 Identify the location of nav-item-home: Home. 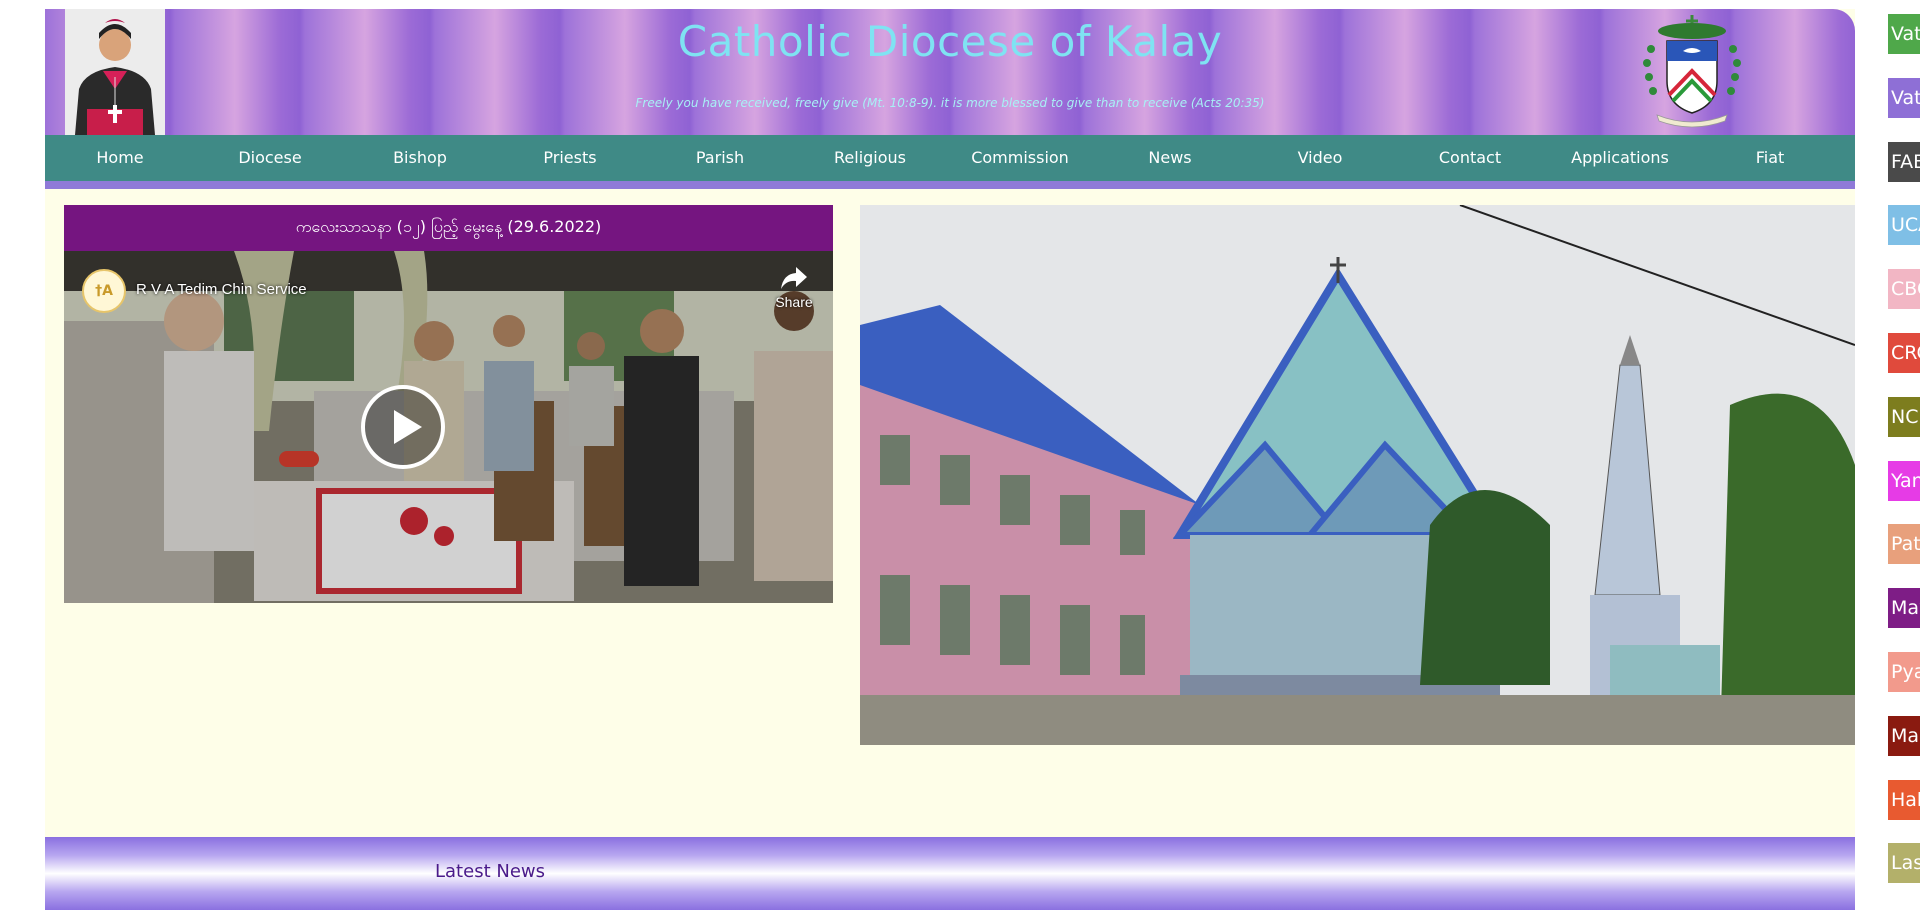
(120, 158).